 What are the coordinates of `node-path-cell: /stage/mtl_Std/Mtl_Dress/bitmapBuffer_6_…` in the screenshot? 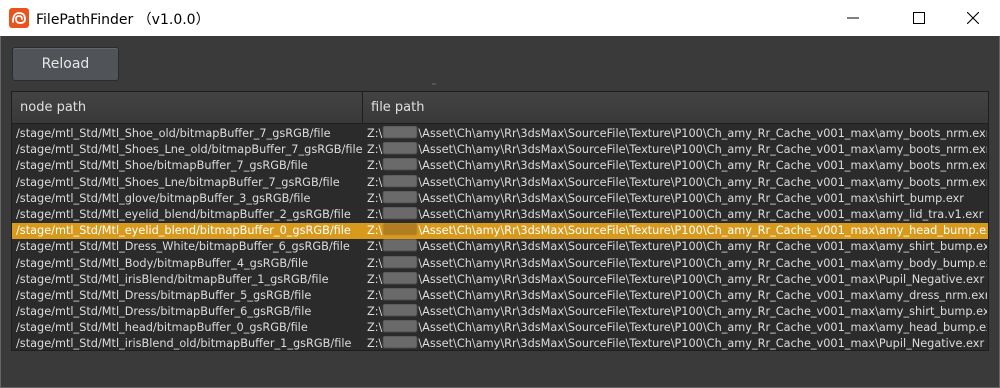 It's located at (164, 312).